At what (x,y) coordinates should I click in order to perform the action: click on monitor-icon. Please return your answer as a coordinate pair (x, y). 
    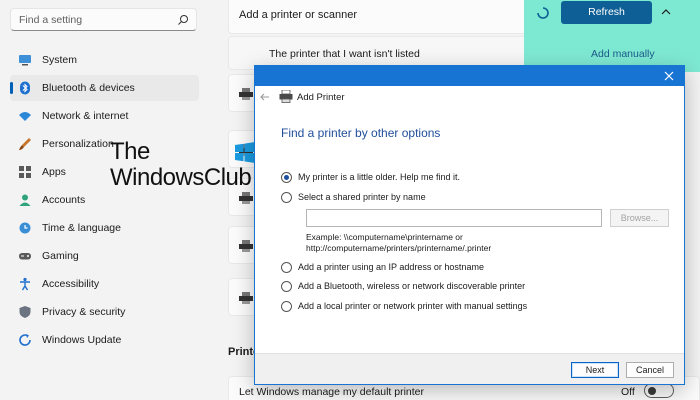
    Looking at the image, I should click on (25, 60).